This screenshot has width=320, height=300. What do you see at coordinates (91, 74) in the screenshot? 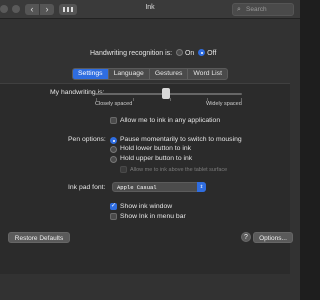
I see `tab-settings: Settings` at bounding box center [91, 74].